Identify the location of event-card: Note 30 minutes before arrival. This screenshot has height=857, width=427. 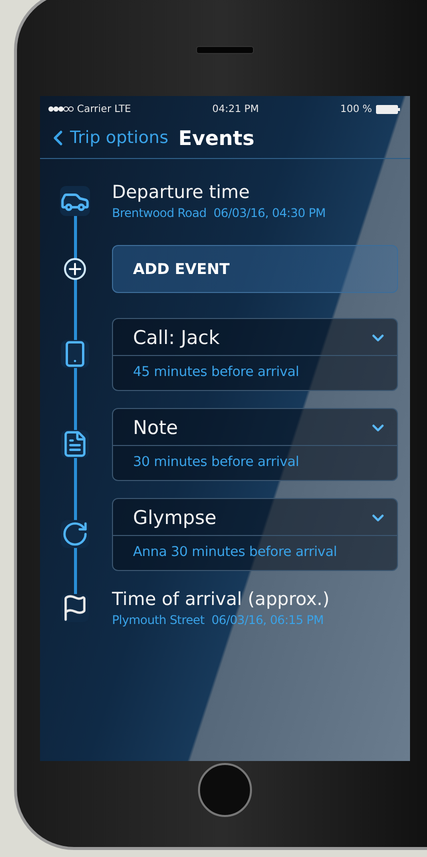
(255, 444).